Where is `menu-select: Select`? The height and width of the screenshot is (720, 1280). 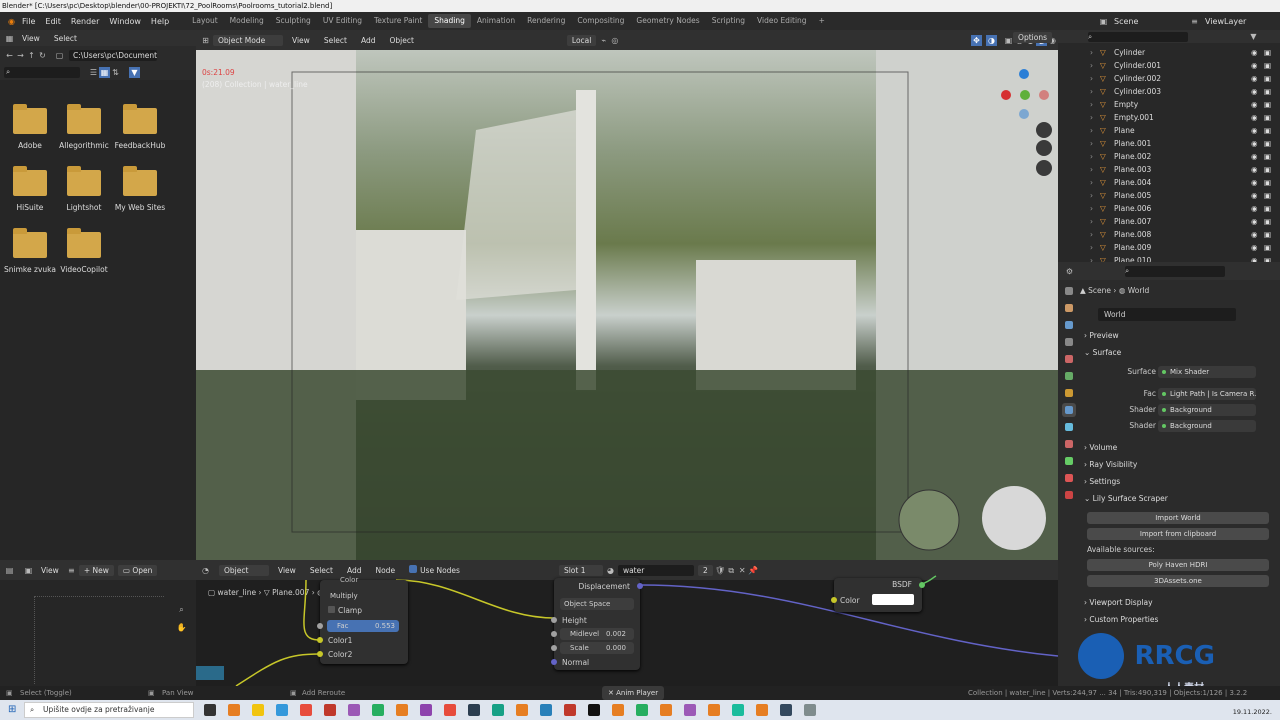
menu-select: Select is located at coordinates (335, 40).